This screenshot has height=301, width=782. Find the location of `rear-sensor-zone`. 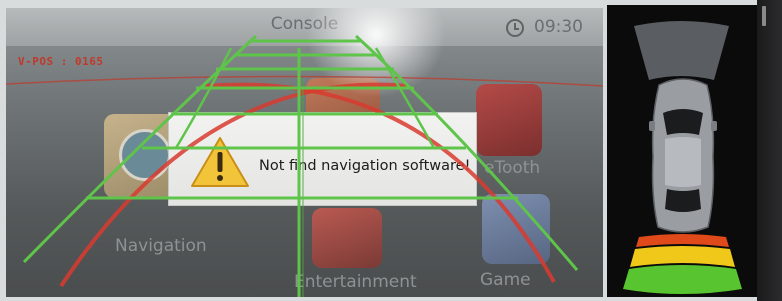

rear-sensor-zone is located at coordinates (682, 264).